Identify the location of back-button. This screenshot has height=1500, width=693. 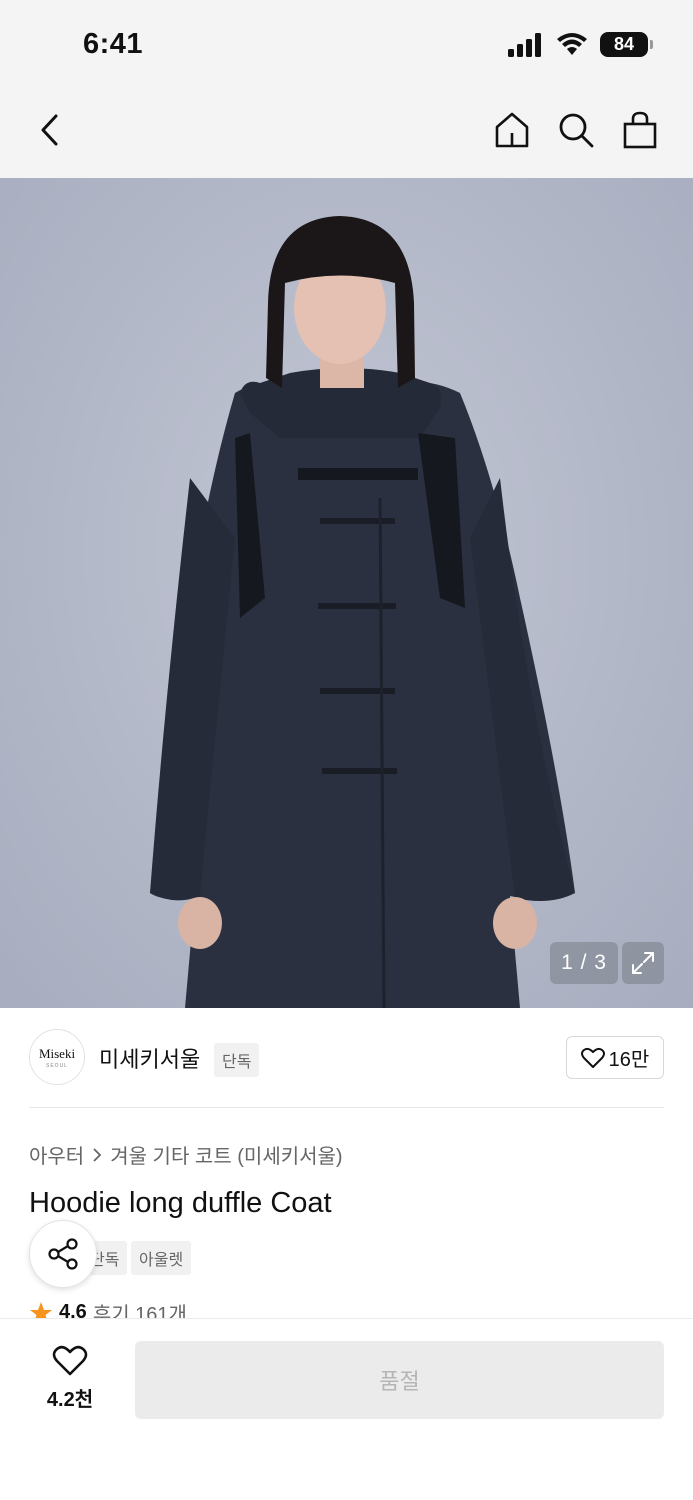
(50, 130).